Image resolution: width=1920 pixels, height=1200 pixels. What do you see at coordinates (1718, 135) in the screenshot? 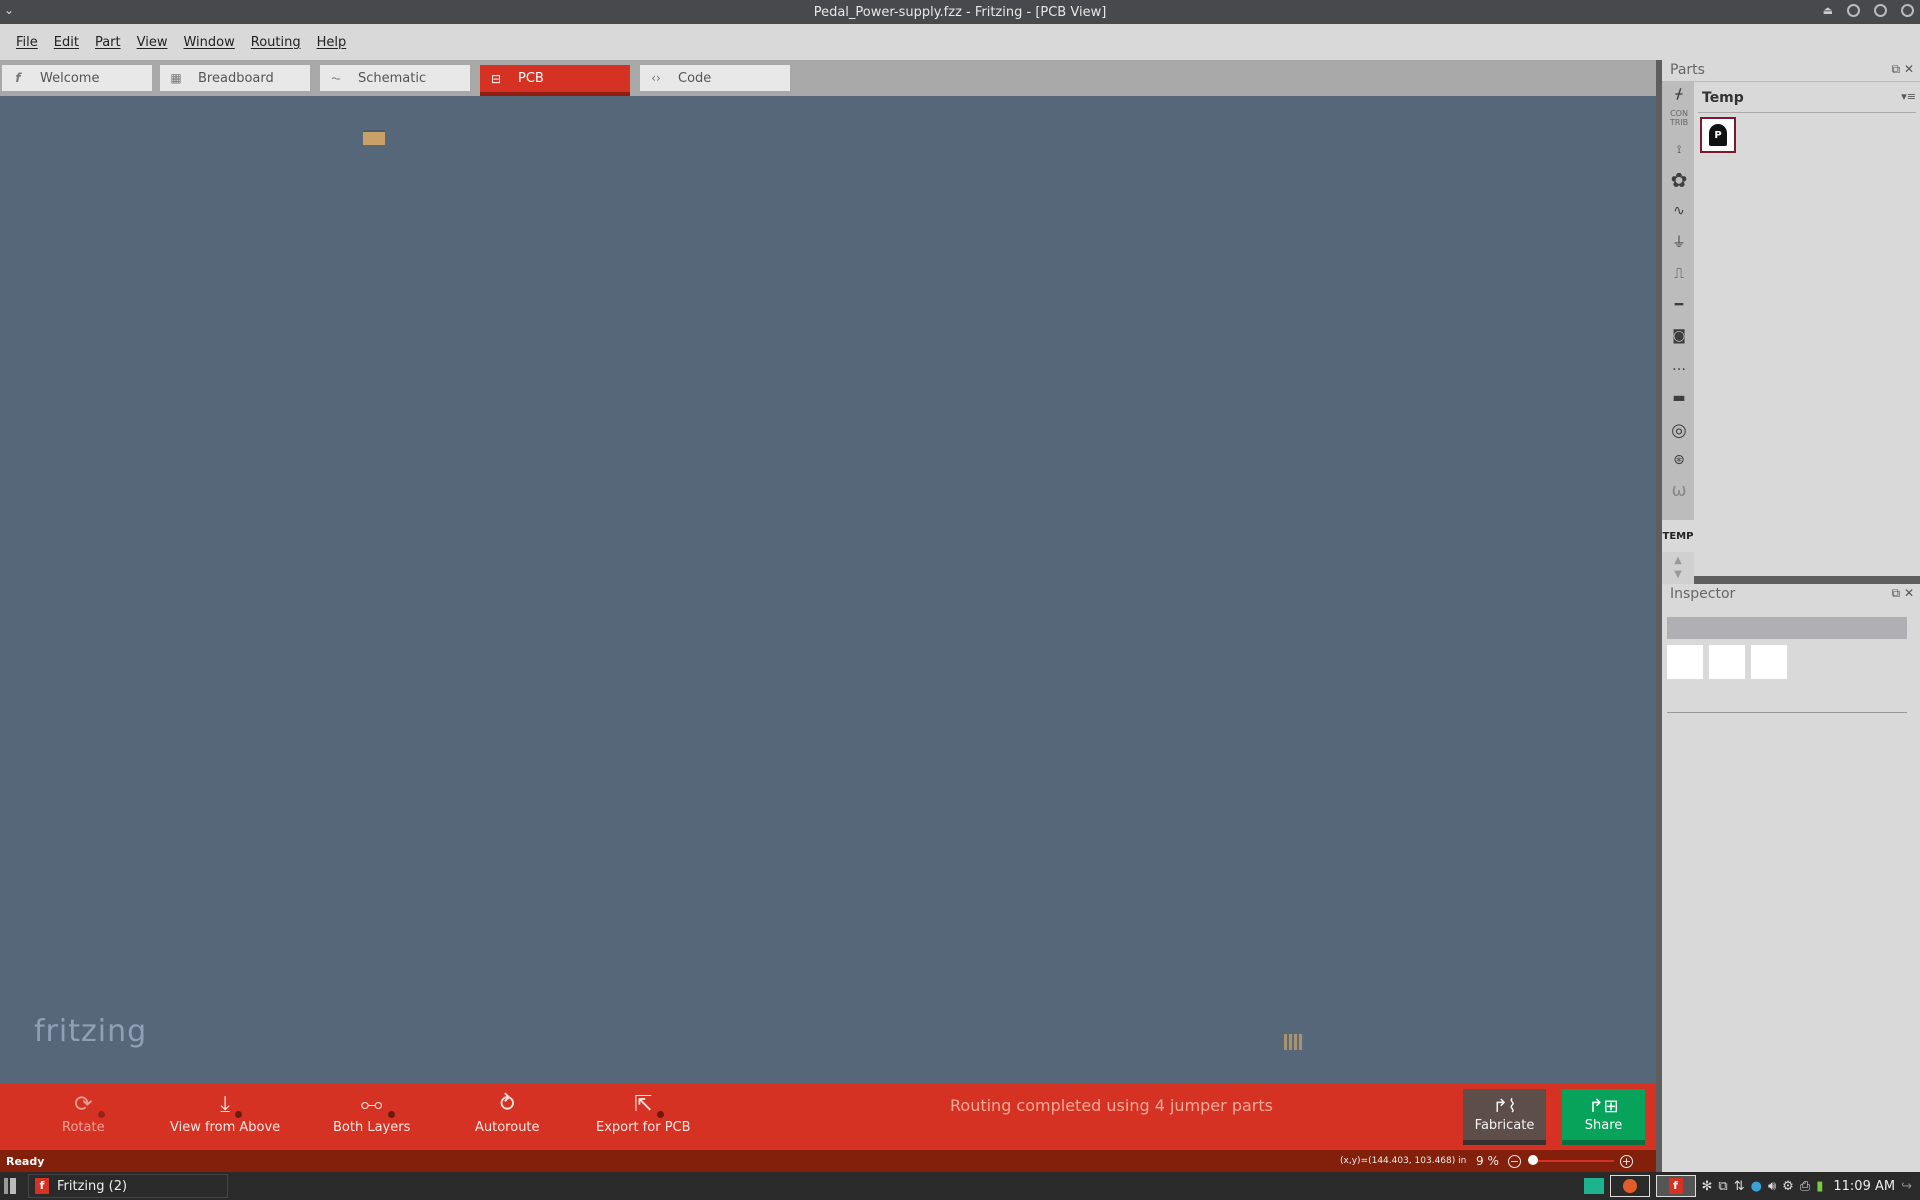
I see `part-tile-transistor: P` at bounding box center [1718, 135].